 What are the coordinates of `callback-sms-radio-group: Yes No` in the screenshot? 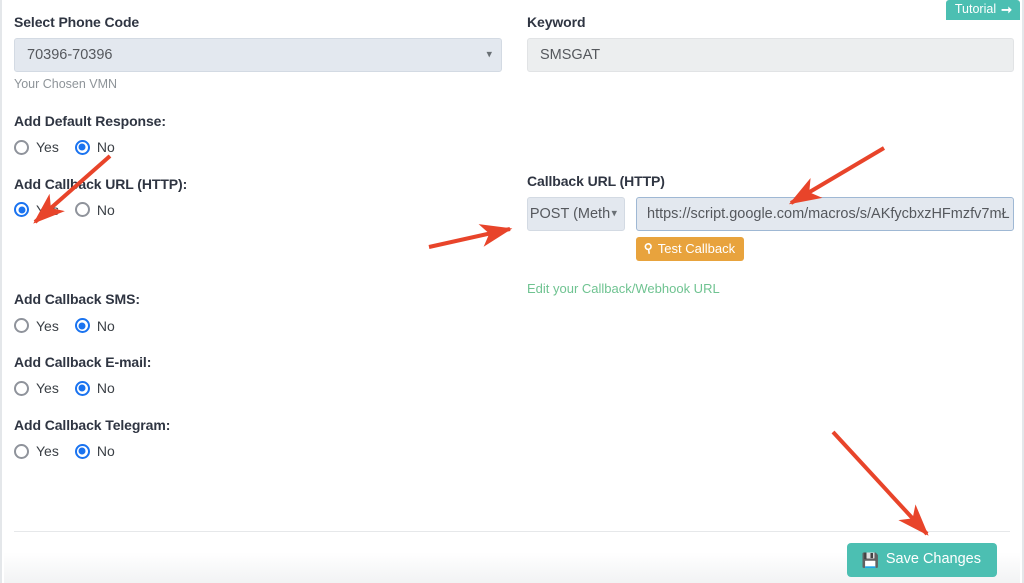 It's located at (258, 325).